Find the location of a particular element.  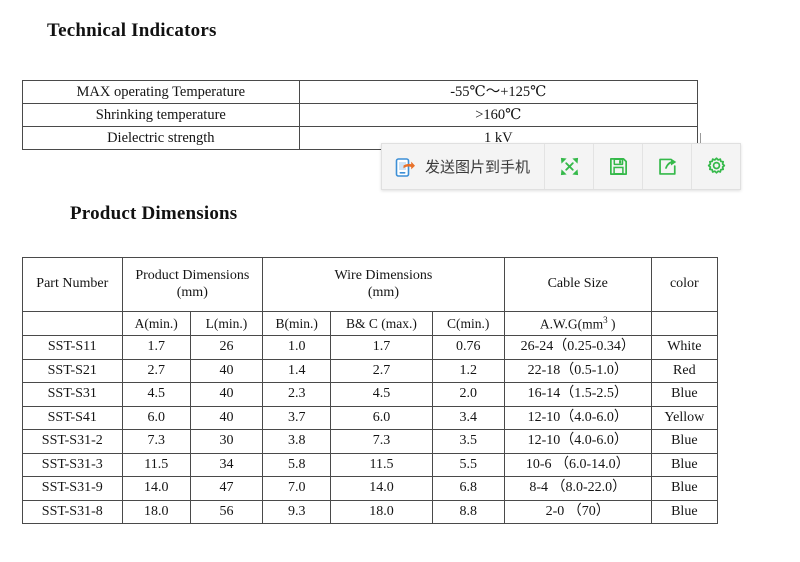

settings-button is located at coordinates (716, 166).